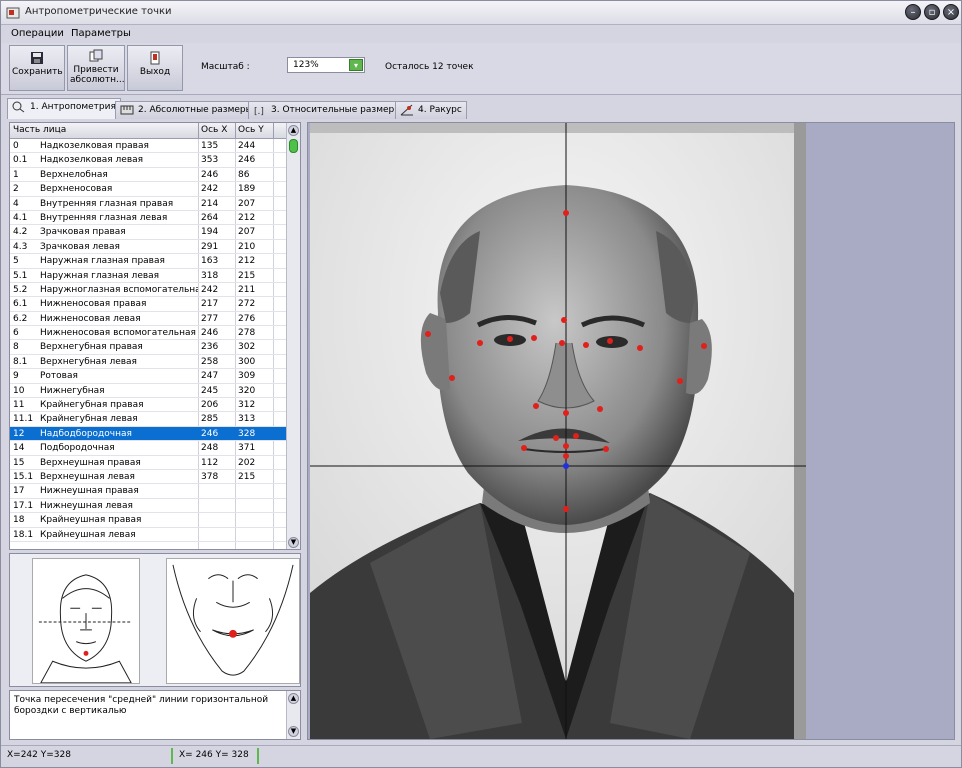 The height and width of the screenshot is (768, 962). What do you see at coordinates (148, 520) in the screenshot?
I see `table-row: 18 Крайнеушная правая` at bounding box center [148, 520].